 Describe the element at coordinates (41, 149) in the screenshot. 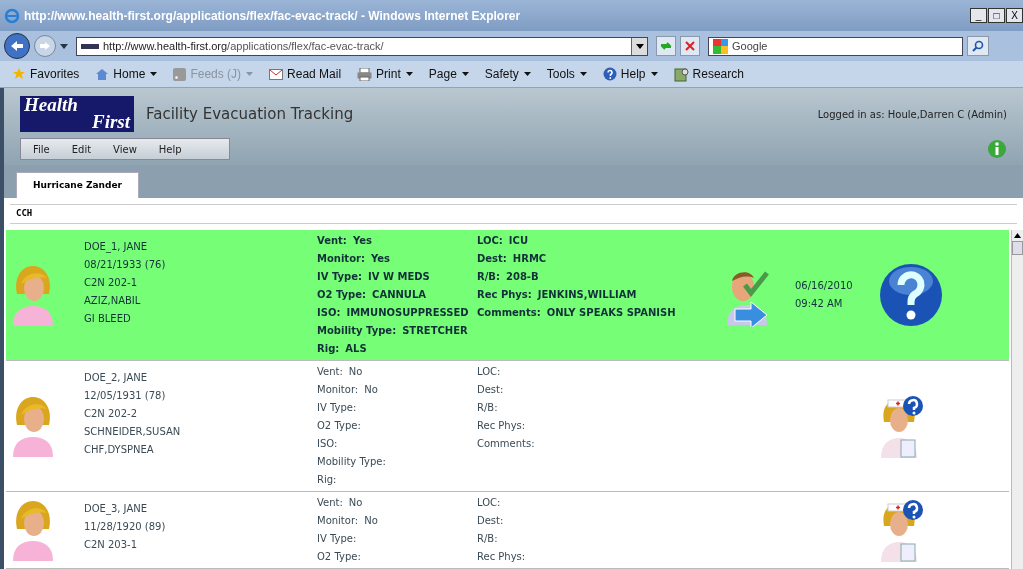

I see `menu-item: File` at that location.